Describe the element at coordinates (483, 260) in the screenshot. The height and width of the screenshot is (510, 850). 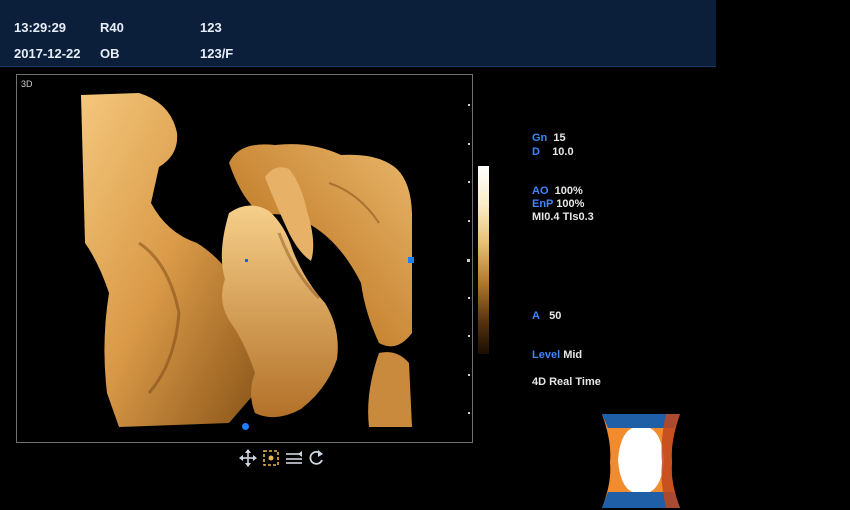
I see `tint-colormap-bar` at that location.